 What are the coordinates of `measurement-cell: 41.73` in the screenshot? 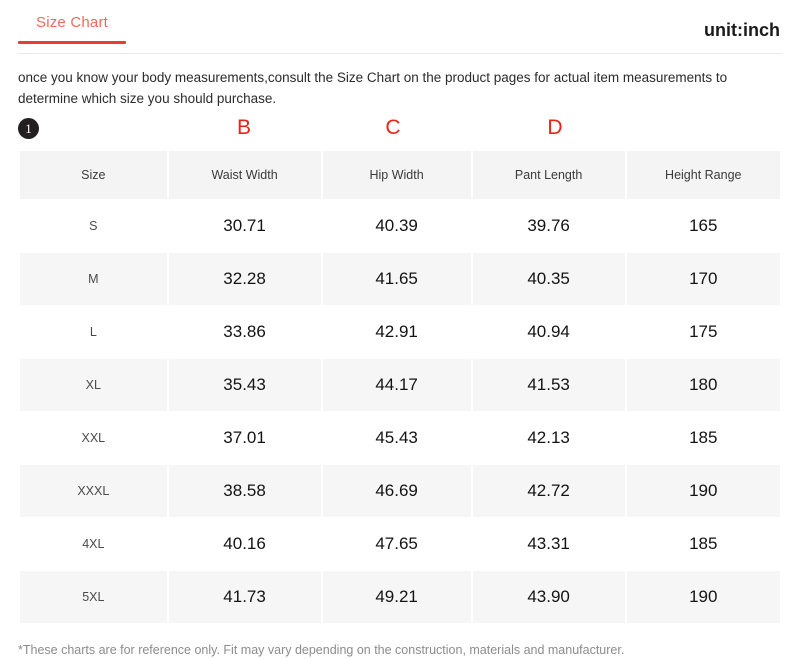 It's located at (244, 596).